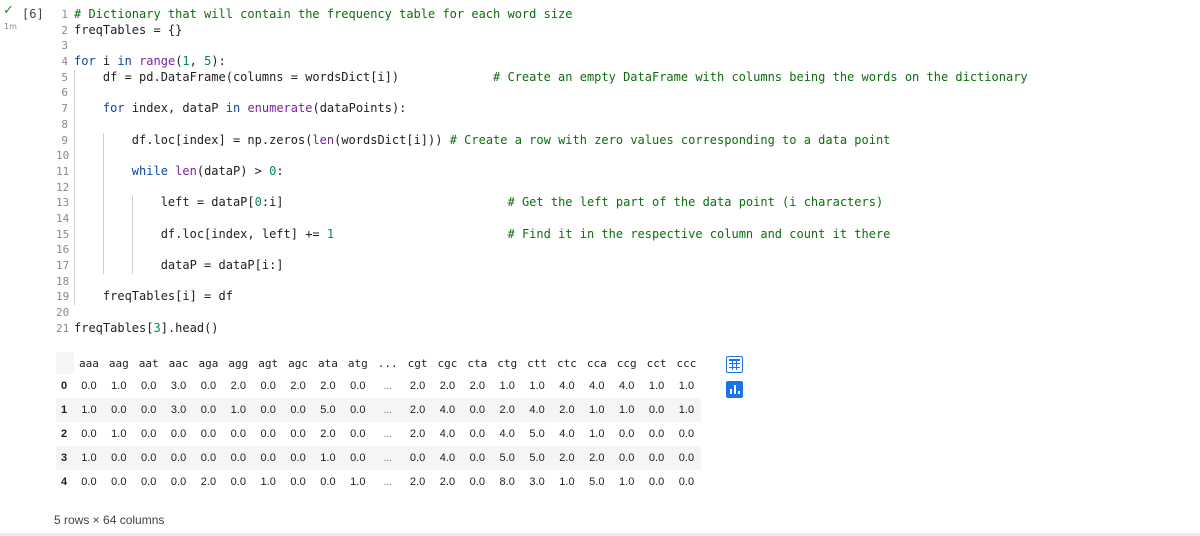  What do you see at coordinates (628, 31) in the screenshot?
I see `code-line: 2 freqTables = {}` at bounding box center [628, 31].